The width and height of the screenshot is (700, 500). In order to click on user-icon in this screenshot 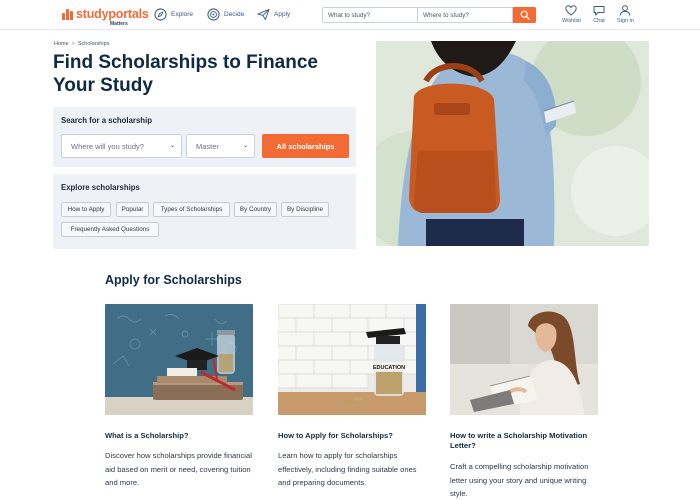, I will do `click(625, 10)`.